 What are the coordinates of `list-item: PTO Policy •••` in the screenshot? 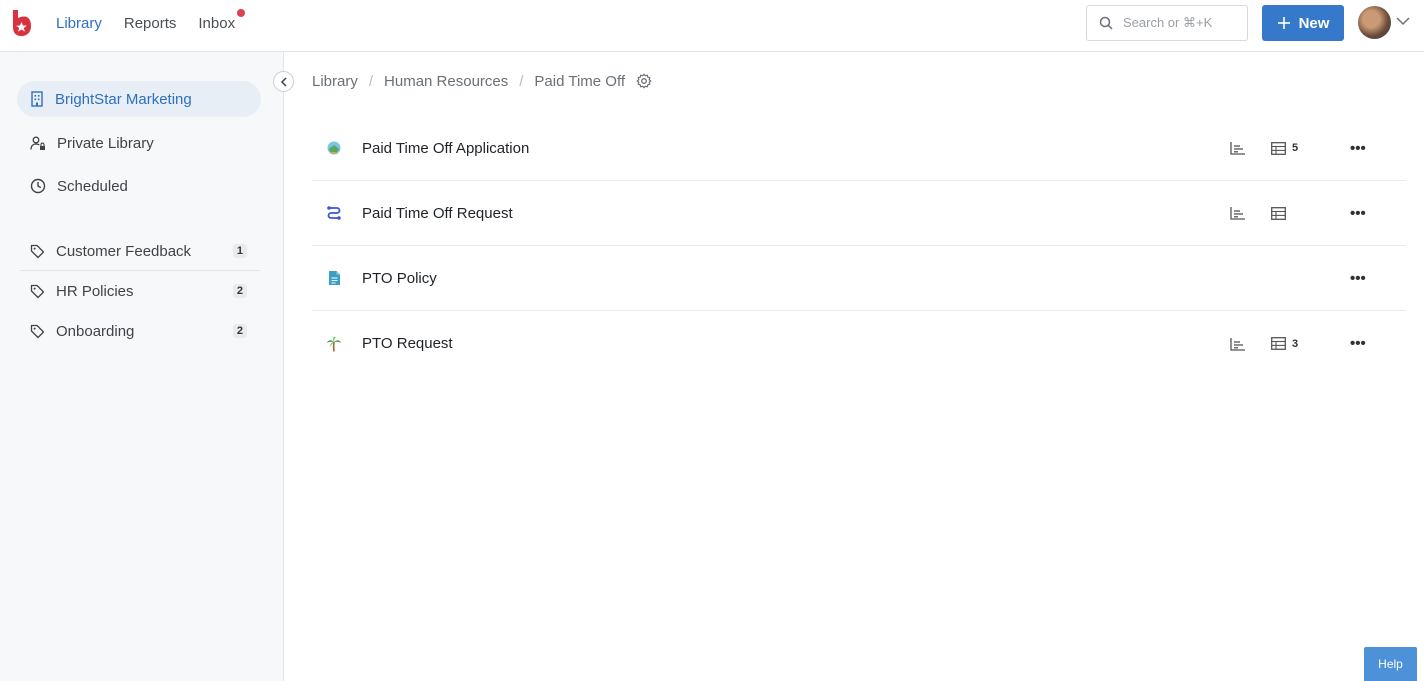 It's located at (859, 278).